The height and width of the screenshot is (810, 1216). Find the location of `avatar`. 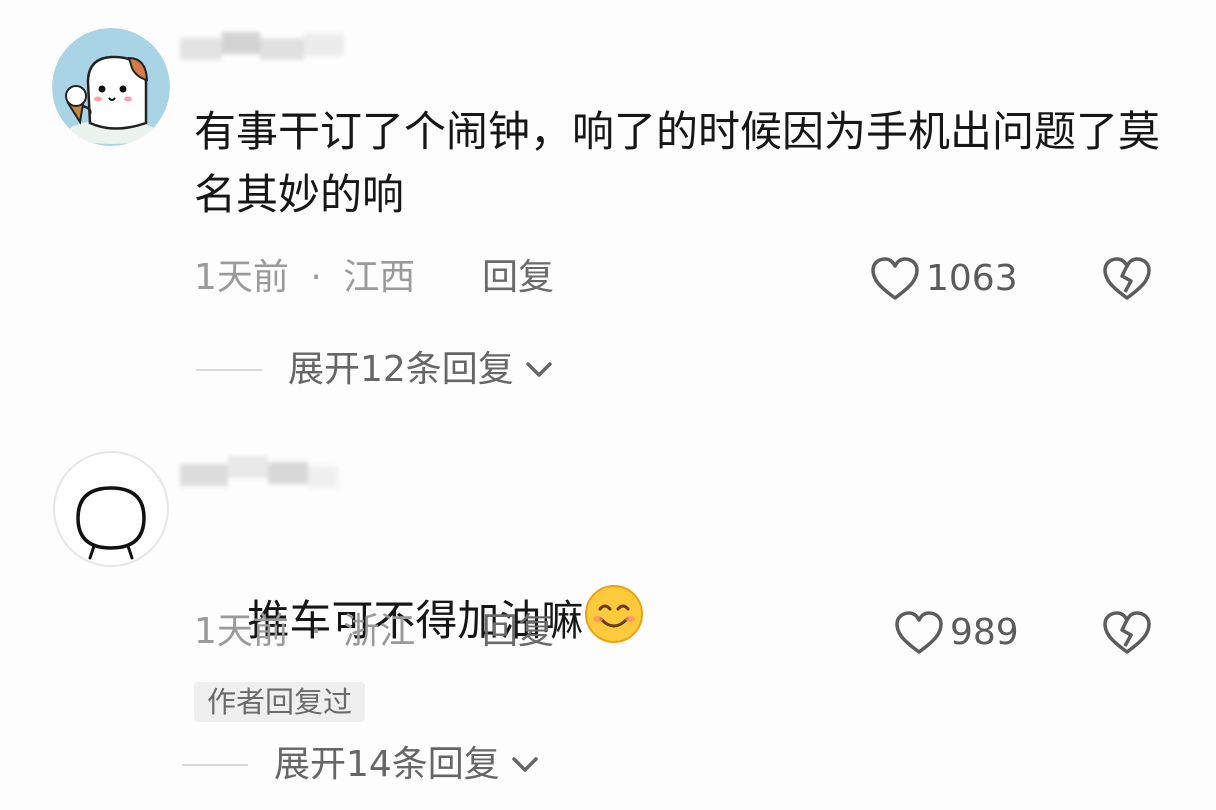

avatar is located at coordinates (111, 509).